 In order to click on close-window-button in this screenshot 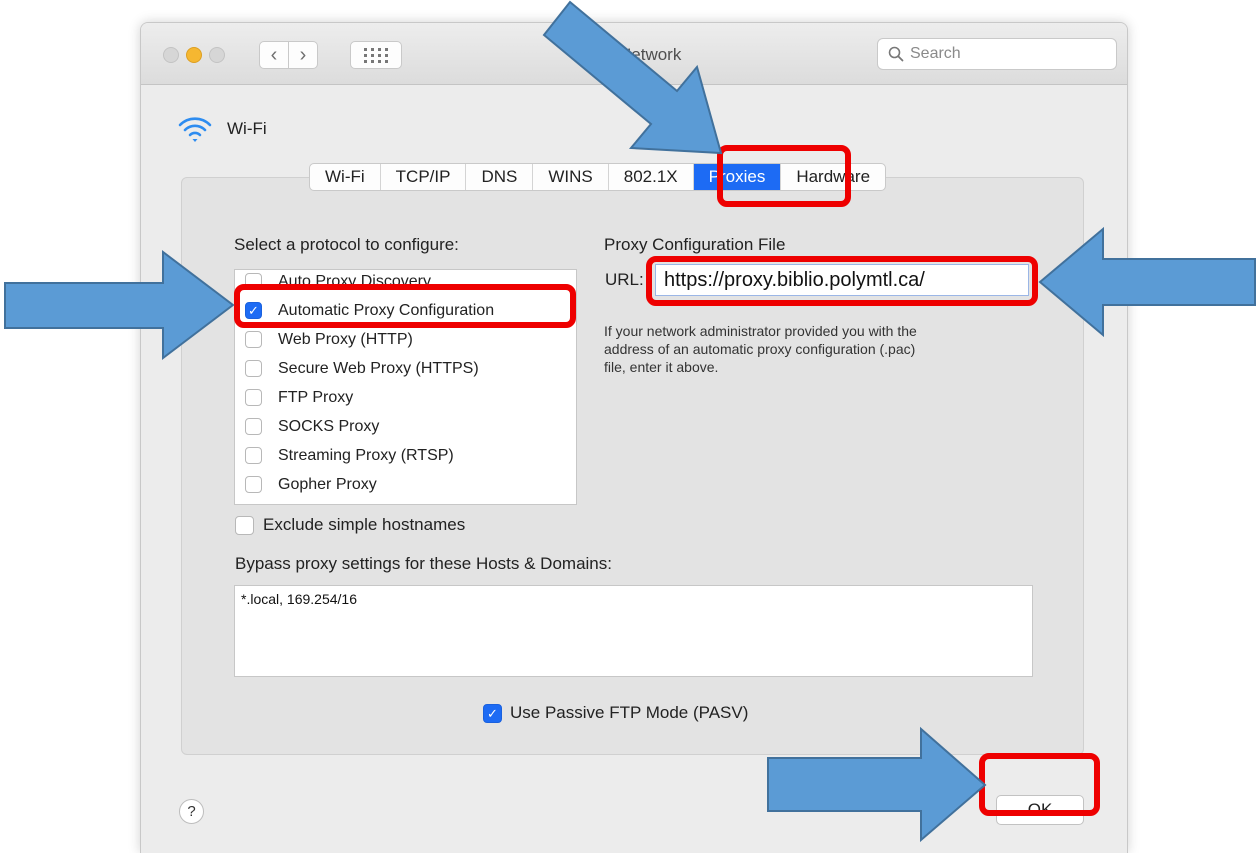, I will do `click(171, 55)`.